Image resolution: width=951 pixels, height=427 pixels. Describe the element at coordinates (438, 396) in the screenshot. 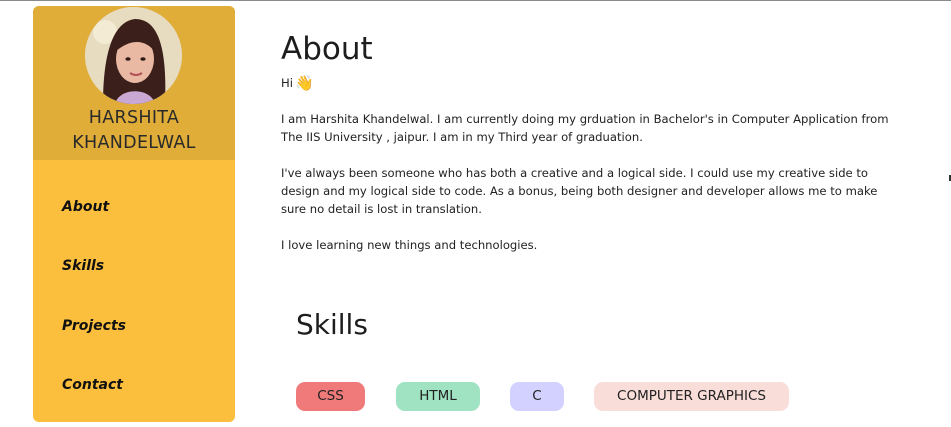

I see `skill-badge-html: HTML` at that location.